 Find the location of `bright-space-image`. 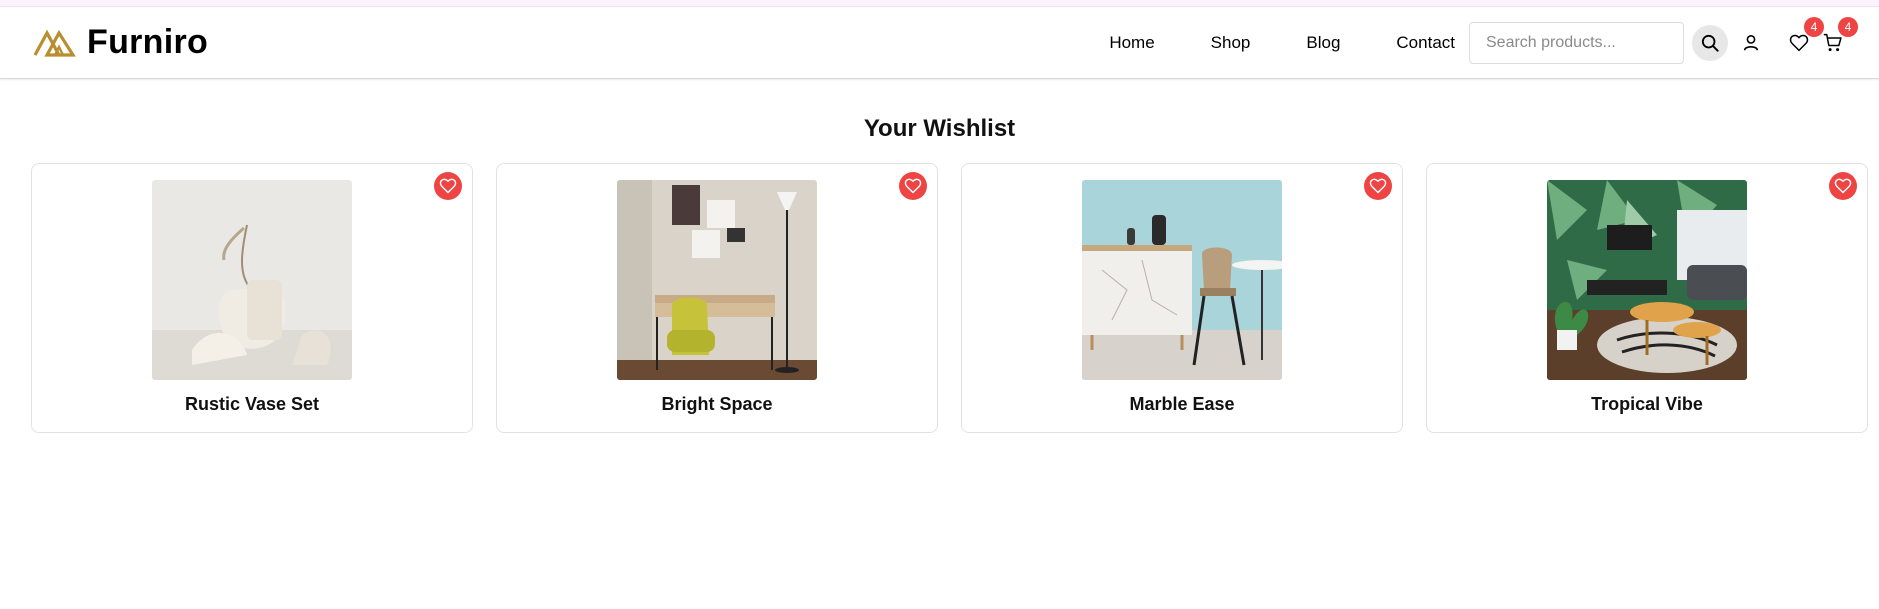

bright-space-image is located at coordinates (717, 280).